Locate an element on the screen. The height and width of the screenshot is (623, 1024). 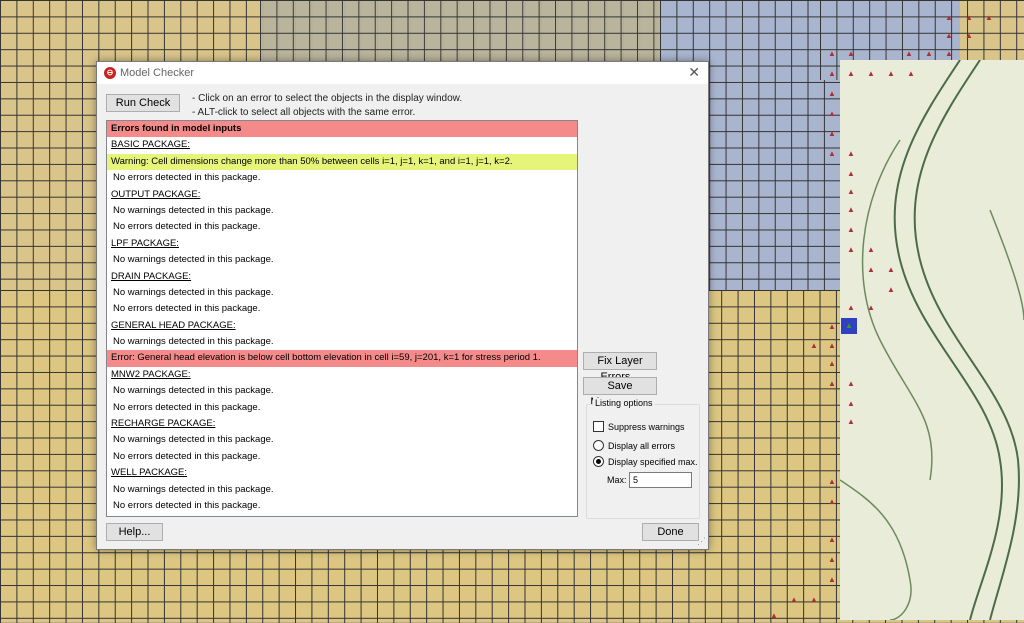
package-heading: MNW2 PACKAGE: is located at coordinates (342, 375).